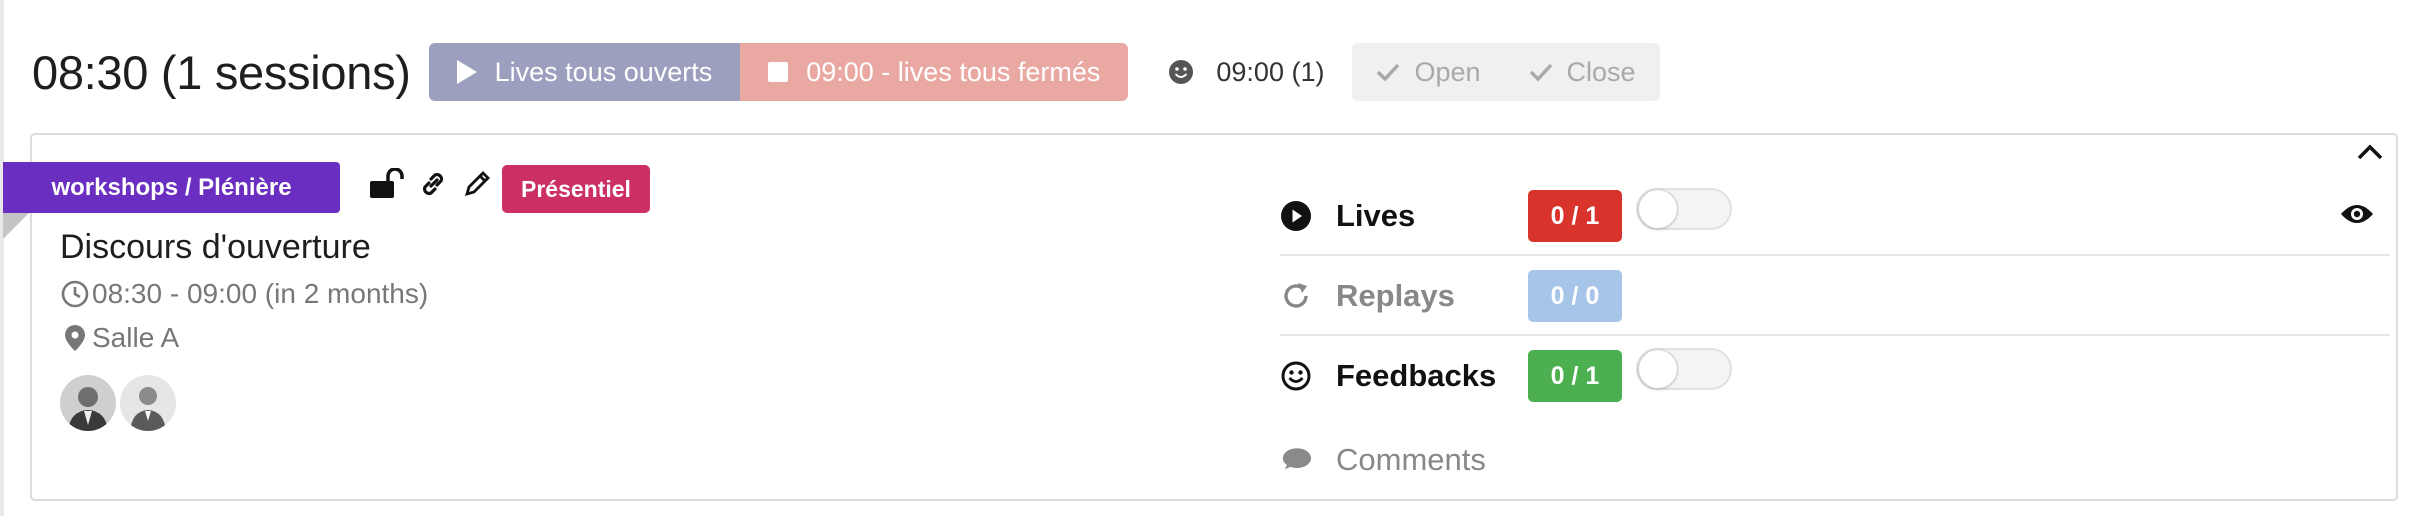 The height and width of the screenshot is (516, 2410). I want to click on session-room-label: Salle A, so click(136, 337).